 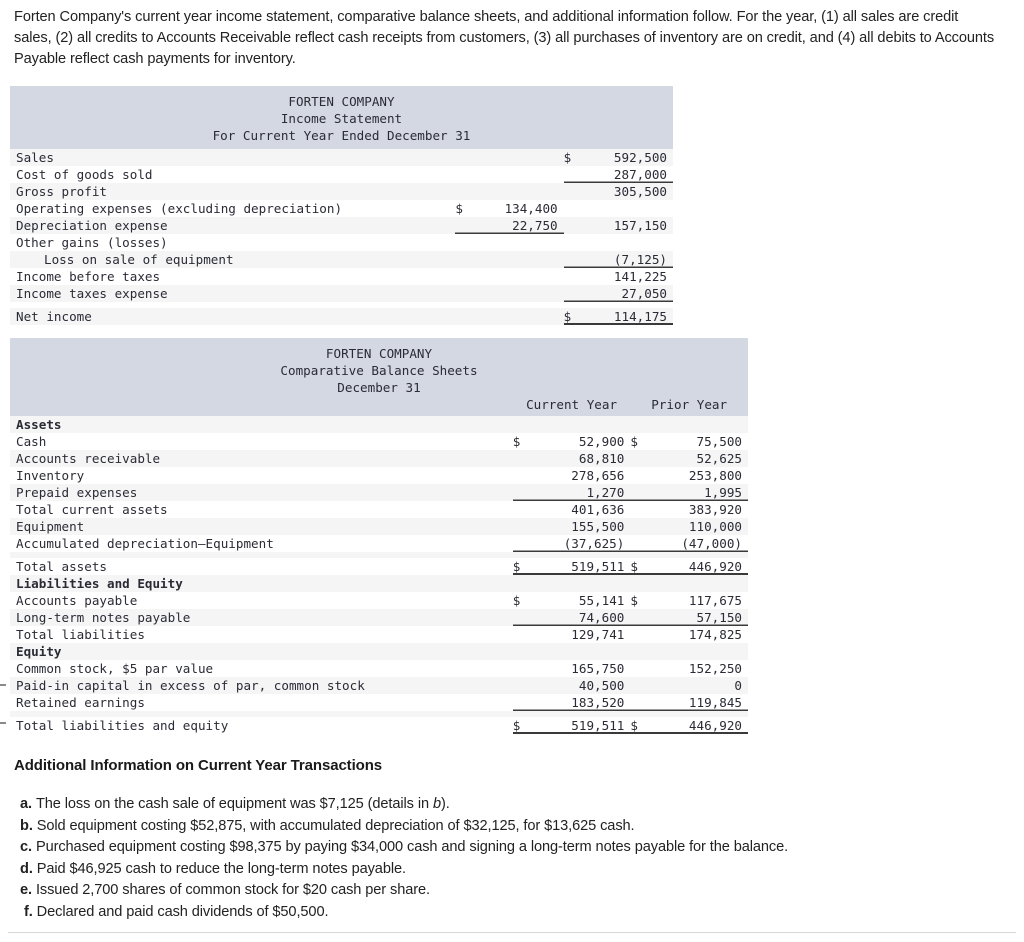 I want to click on row-label: Loss on sale of equipment, so click(x=233, y=259).